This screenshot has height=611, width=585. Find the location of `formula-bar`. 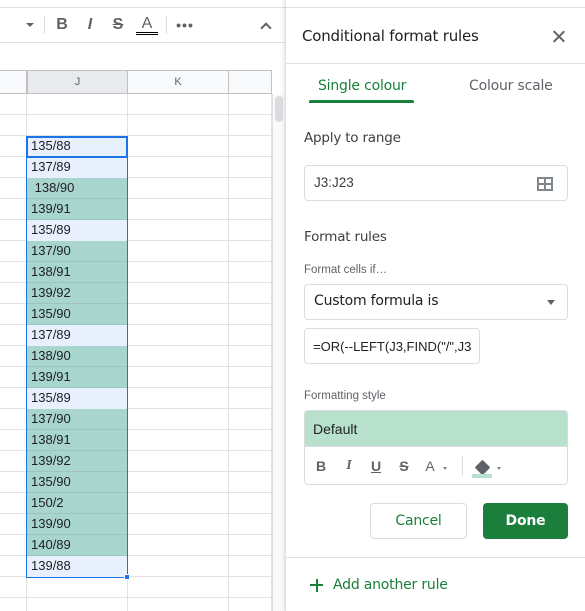

formula-bar is located at coordinates (142, 57).